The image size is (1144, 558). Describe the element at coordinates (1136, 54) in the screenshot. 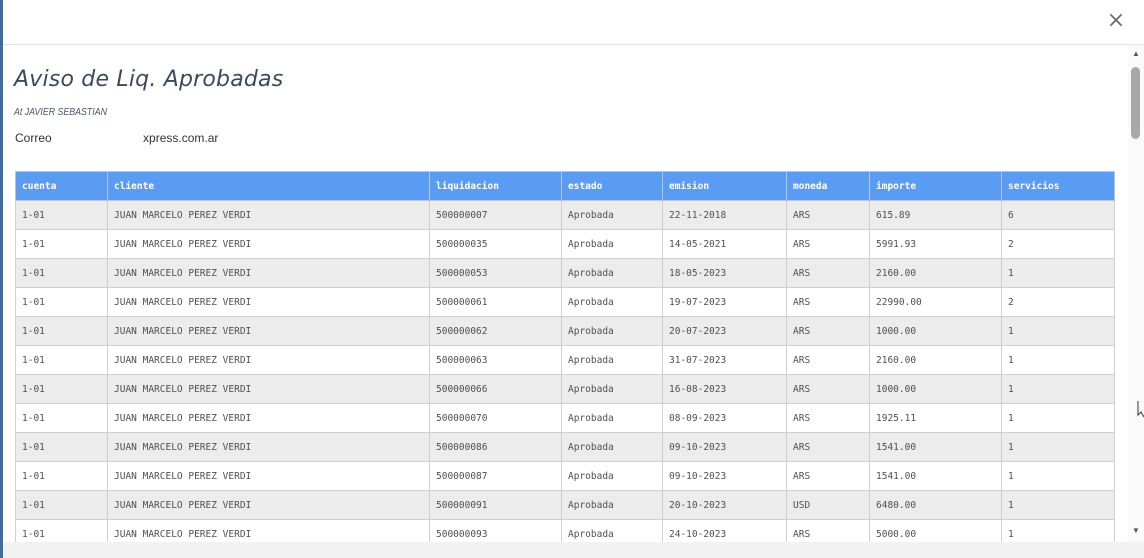

I see `chevron-up-icon: ▲` at that location.